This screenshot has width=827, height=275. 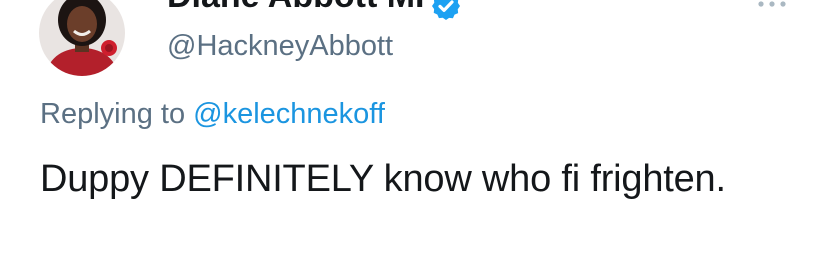 What do you see at coordinates (302, 8) in the screenshot?
I see `author-display-name: Diane Abbott MP` at bounding box center [302, 8].